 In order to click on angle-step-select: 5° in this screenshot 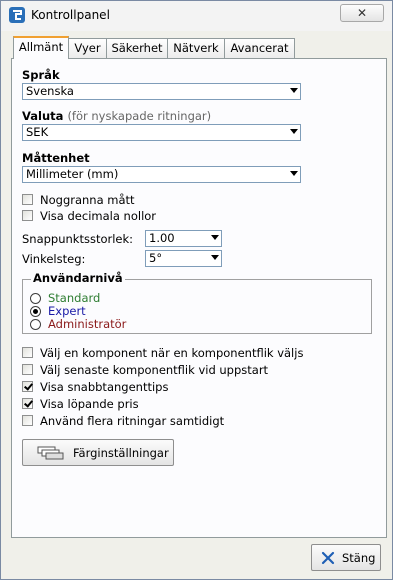, I will do `click(183, 258)`.